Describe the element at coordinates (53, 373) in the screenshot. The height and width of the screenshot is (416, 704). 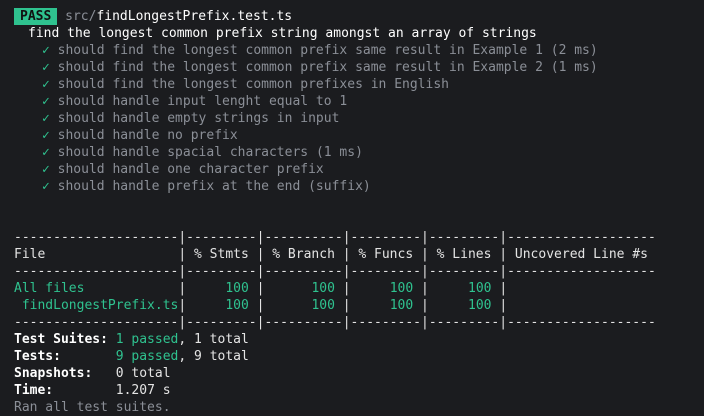
I see `summary-snapshots-label: Snapshots:` at that location.